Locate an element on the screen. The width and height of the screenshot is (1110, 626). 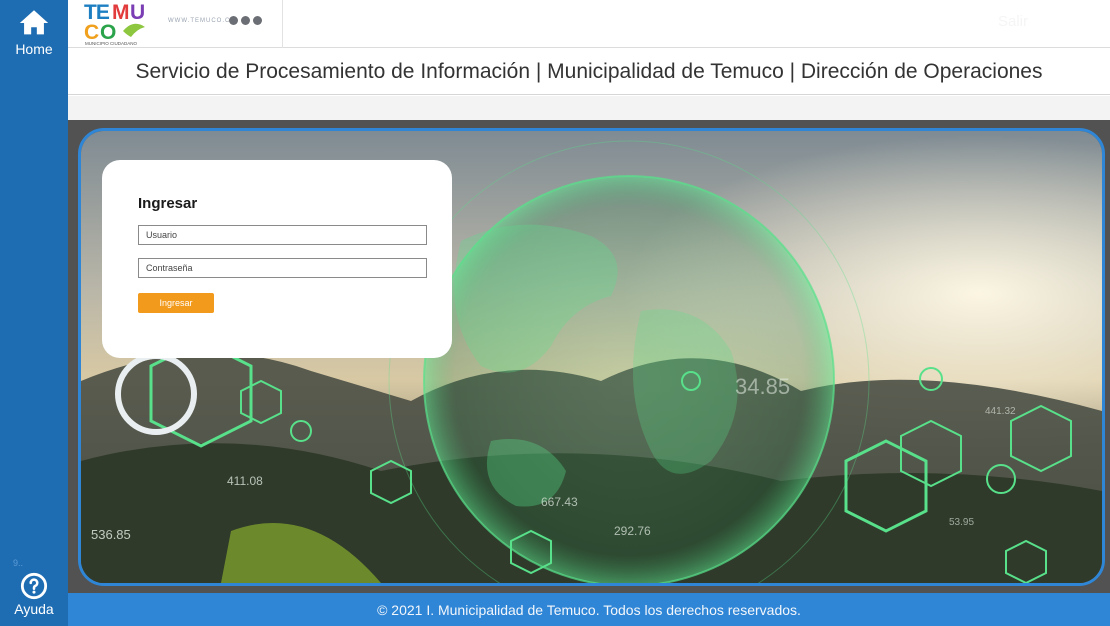
help-label: Ayuda is located at coordinates (34, 609).